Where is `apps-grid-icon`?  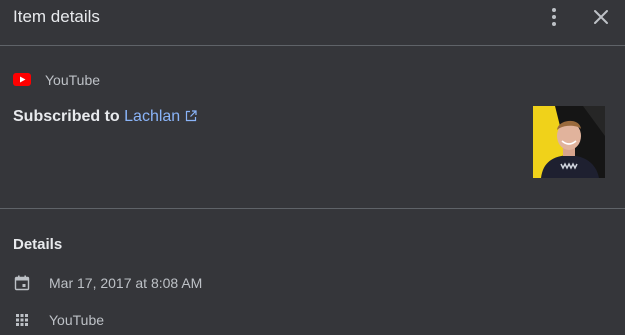 apps-grid-icon is located at coordinates (22, 320).